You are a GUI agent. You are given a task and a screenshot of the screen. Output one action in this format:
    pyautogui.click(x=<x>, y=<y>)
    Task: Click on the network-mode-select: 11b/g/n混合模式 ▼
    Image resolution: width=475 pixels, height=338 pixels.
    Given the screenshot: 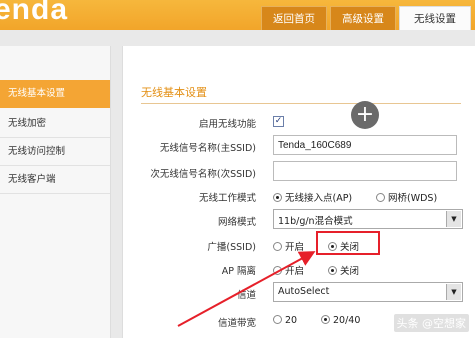 What is the action you would take?
    pyautogui.click(x=368, y=219)
    